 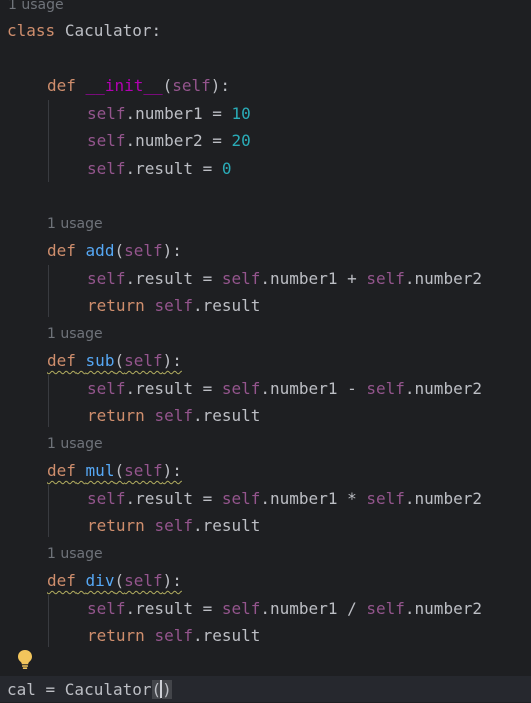 I want to click on attr-assign: .number1 =, so click(x=178, y=113).